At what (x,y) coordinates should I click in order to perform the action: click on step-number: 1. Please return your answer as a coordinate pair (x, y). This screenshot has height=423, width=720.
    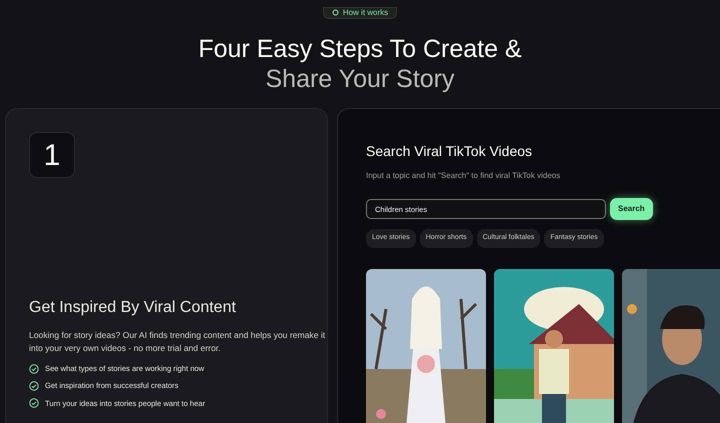
    Looking at the image, I should click on (52, 155).